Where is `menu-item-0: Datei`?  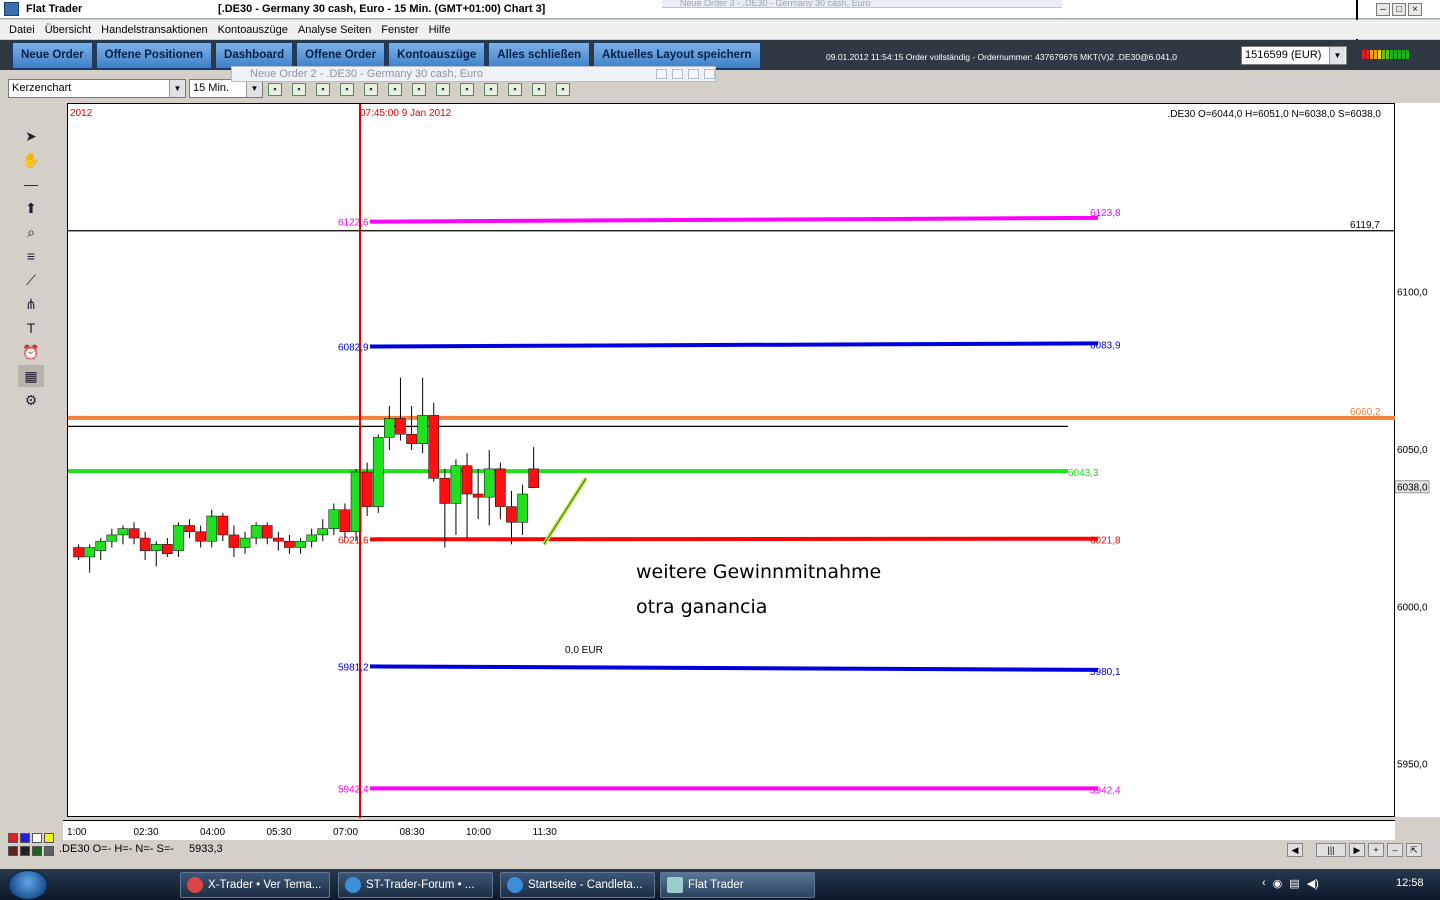 menu-item-0: Datei is located at coordinates (22, 30).